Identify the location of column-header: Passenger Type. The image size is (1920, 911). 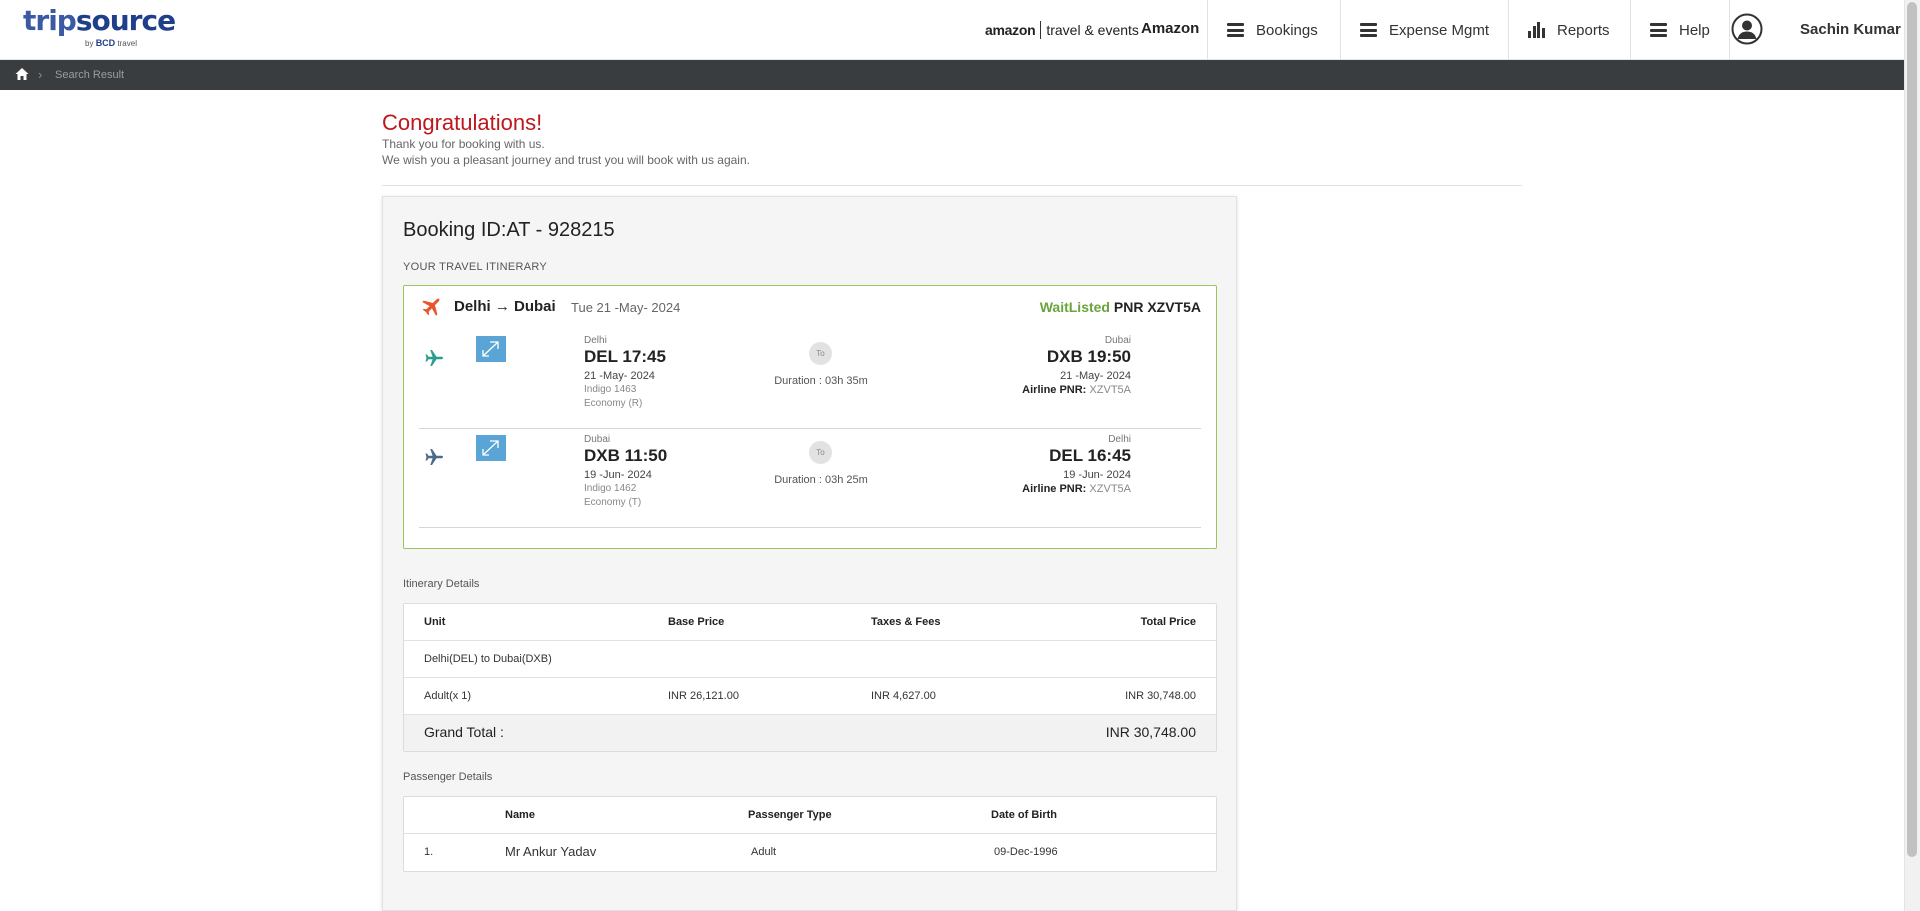
(790, 815).